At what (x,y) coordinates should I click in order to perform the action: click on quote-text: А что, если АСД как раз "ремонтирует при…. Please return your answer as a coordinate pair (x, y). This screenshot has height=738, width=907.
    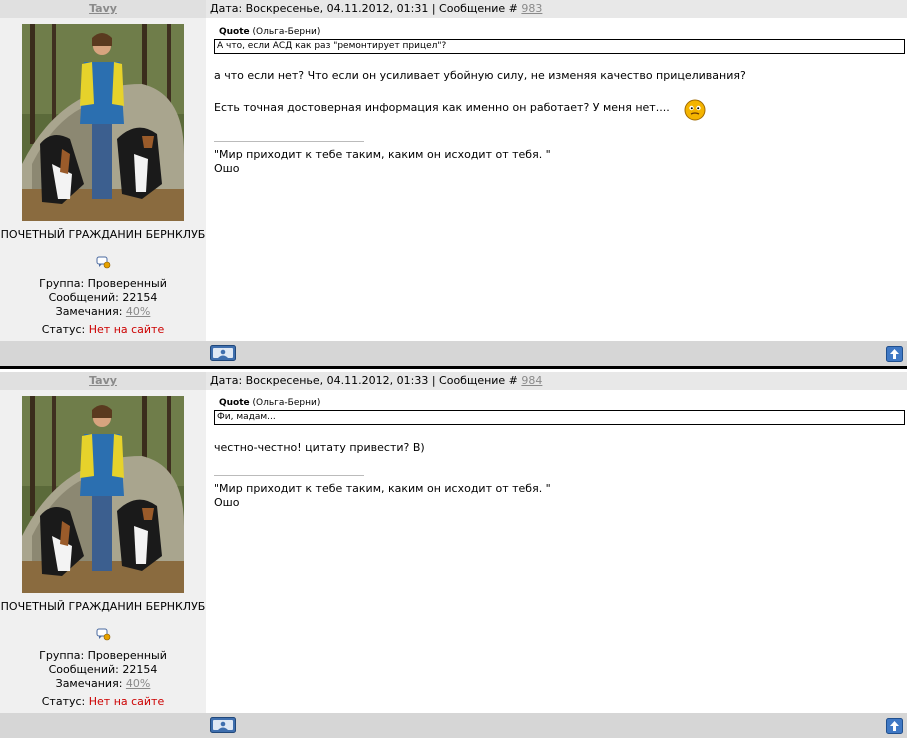
    Looking at the image, I should click on (559, 46).